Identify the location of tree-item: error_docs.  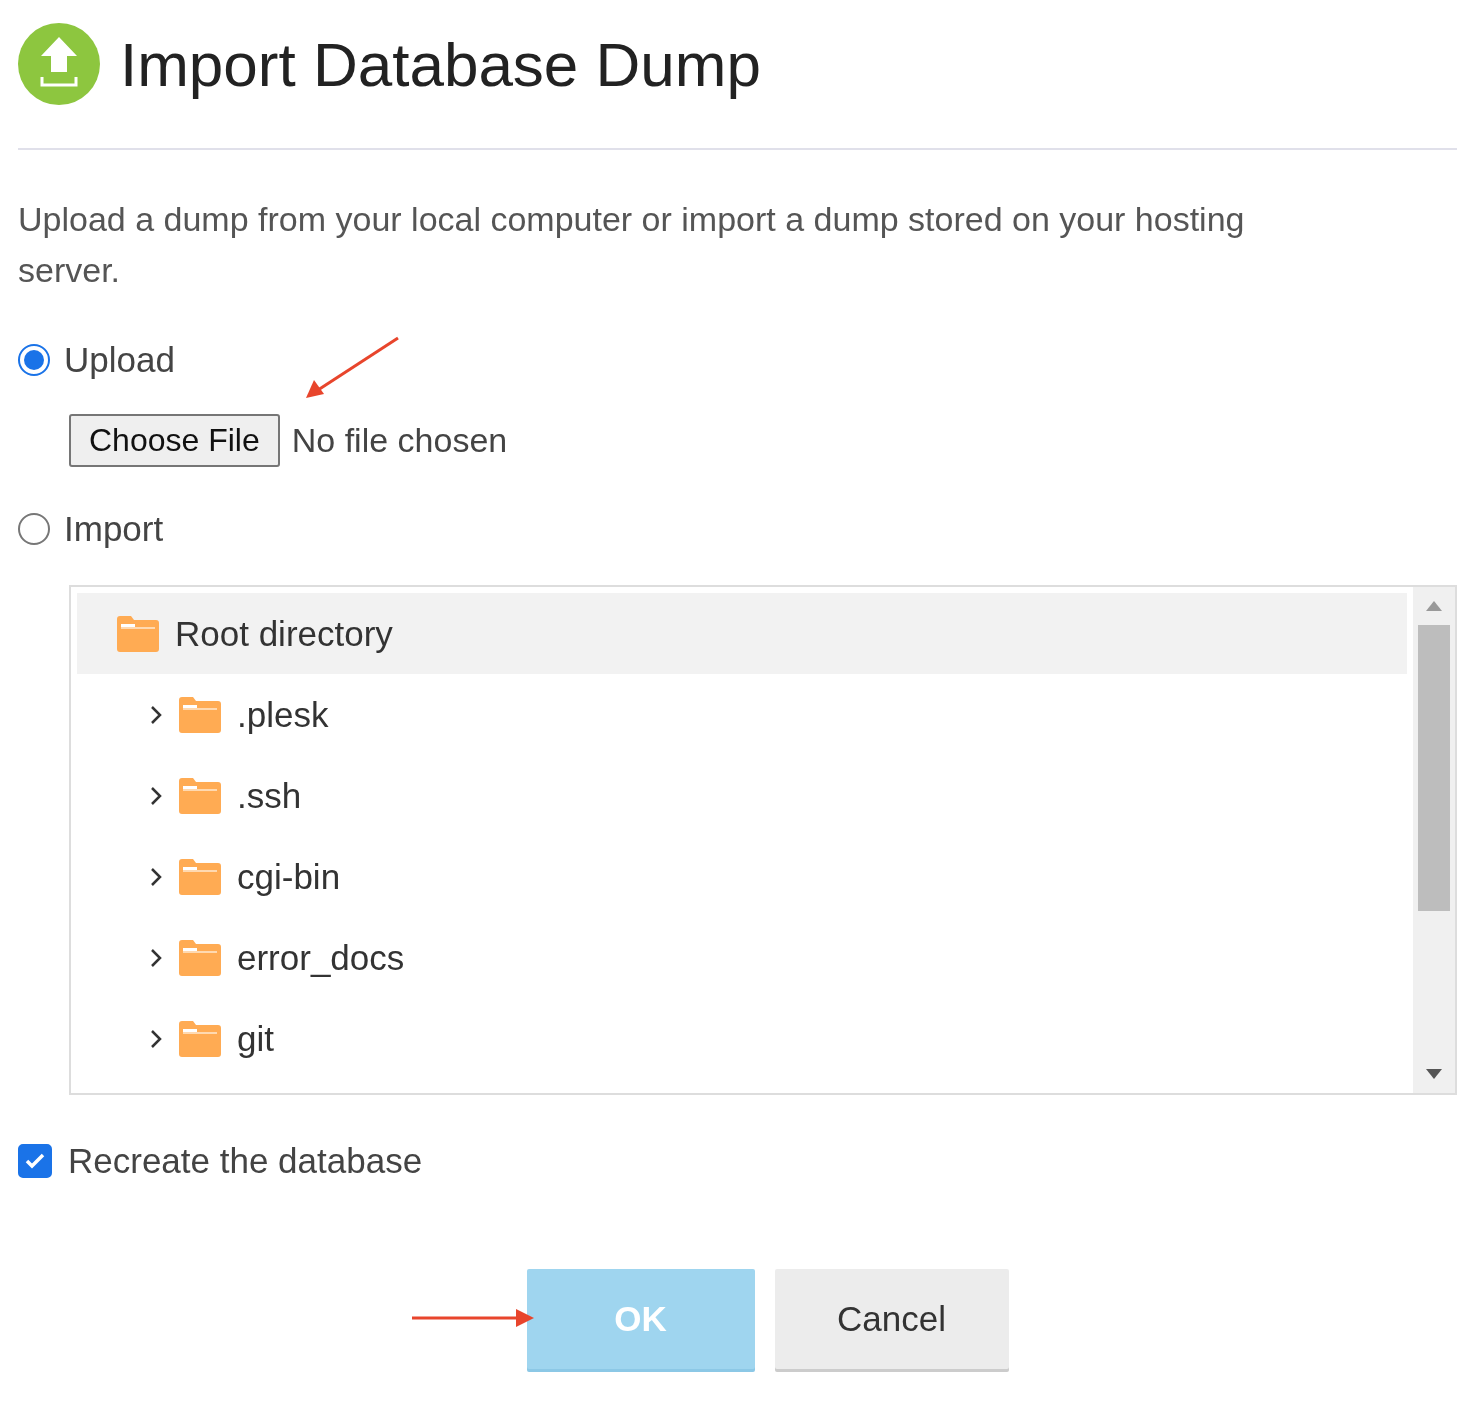
(742, 957).